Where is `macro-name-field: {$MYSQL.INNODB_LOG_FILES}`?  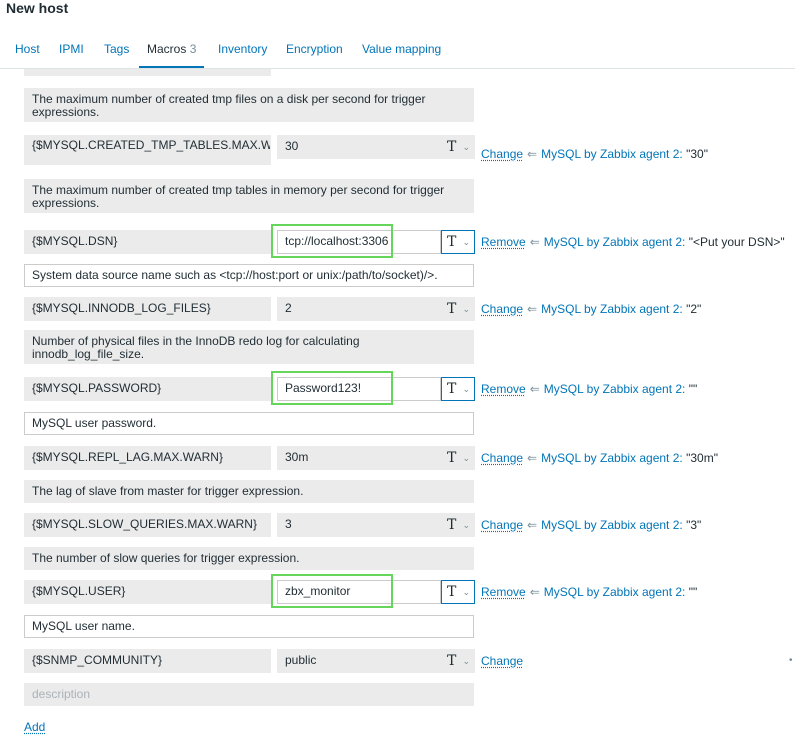 macro-name-field: {$MYSQL.INNODB_LOG_FILES} is located at coordinates (147, 309).